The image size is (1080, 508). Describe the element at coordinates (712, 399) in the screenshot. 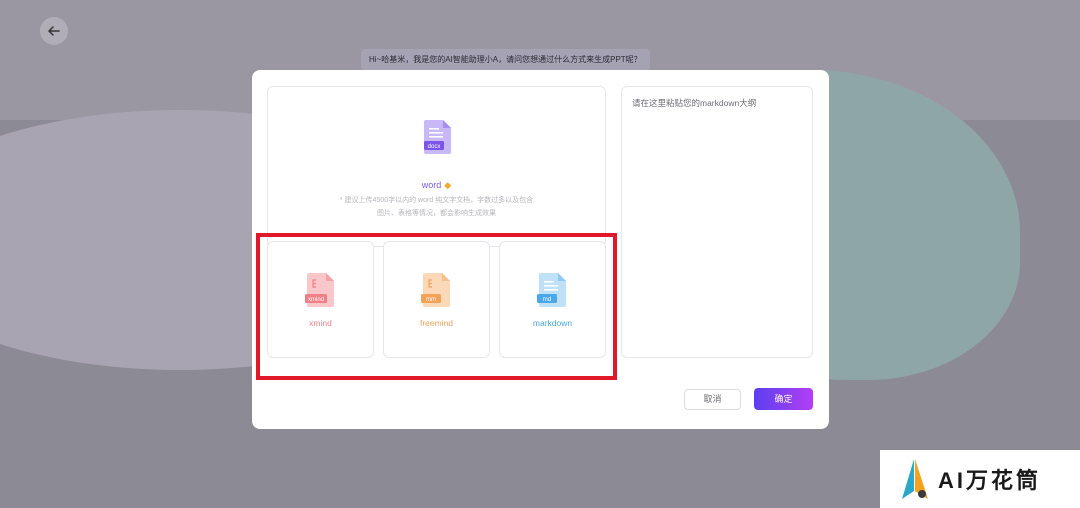

I see `cancel-button: 取消` at that location.